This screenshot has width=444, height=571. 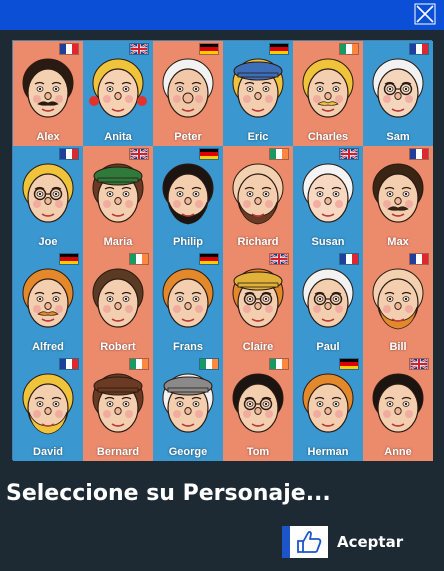 I want to click on character-card-paul: Paul, so click(x=328, y=303).